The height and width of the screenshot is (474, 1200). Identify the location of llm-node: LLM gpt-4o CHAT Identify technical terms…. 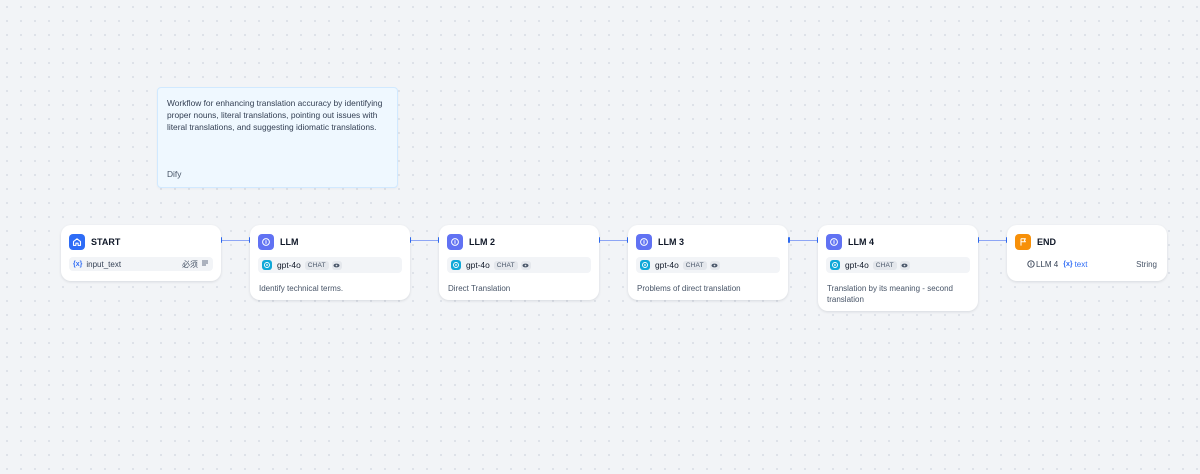
(330, 262).